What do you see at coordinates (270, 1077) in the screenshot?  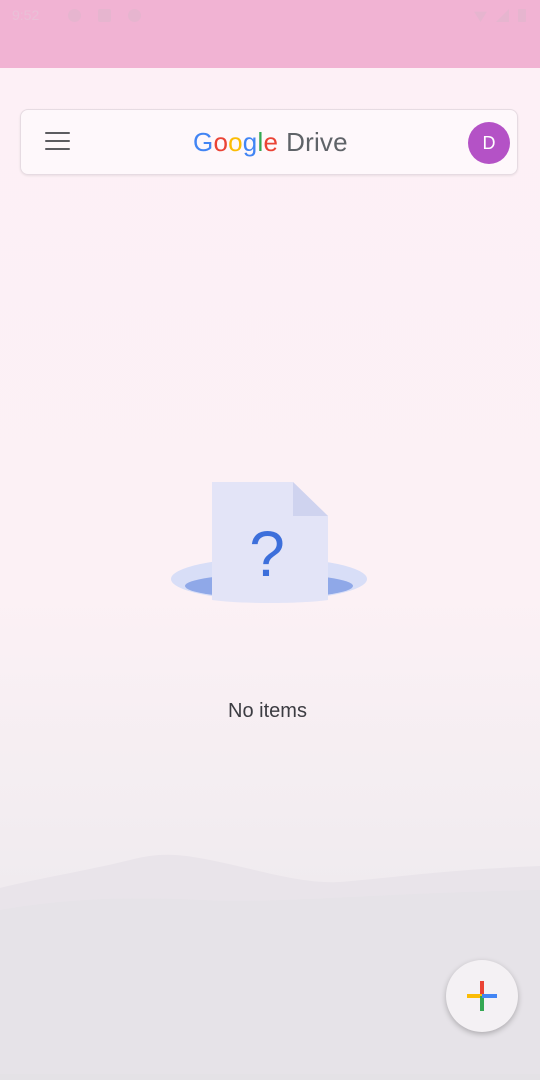 I see `navigation-bar` at bounding box center [270, 1077].